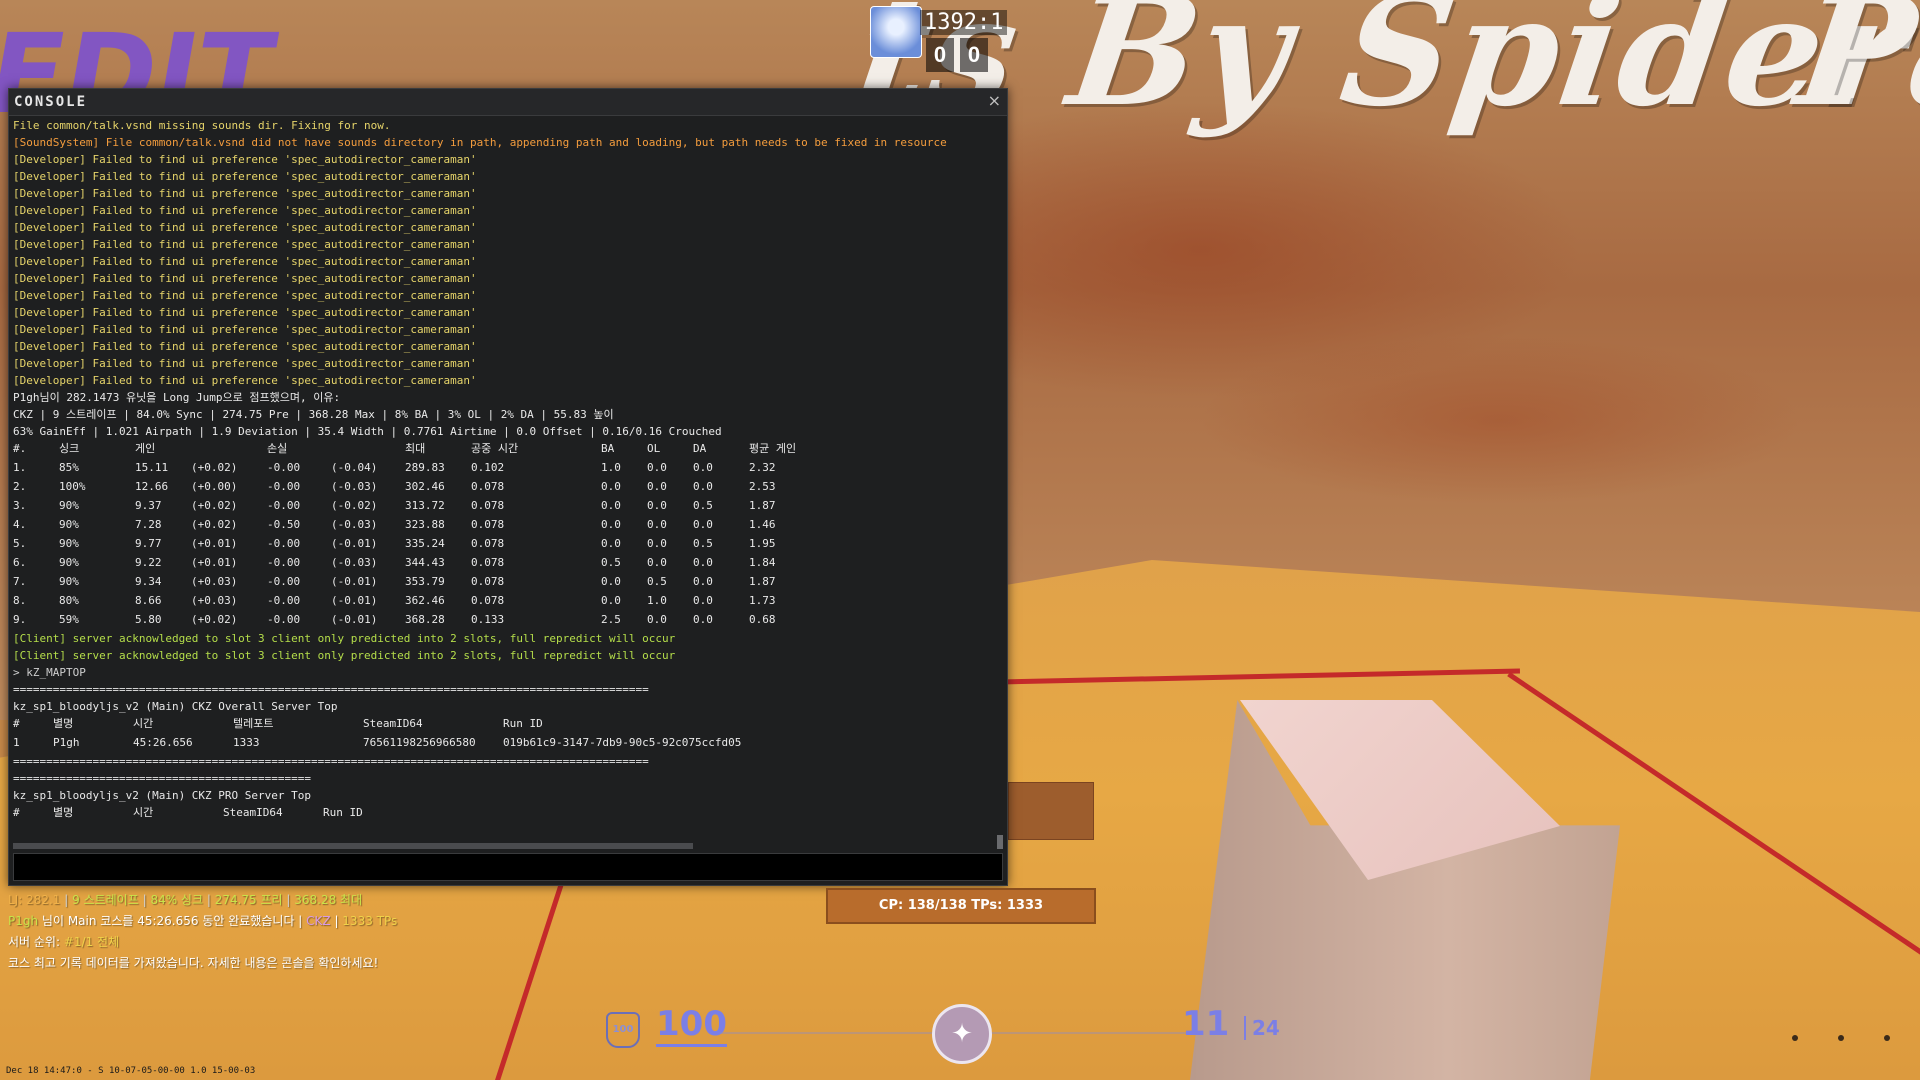 The width and height of the screenshot is (1920, 1080). Describe the element at coordinates (23, 921) in the screenshot. I see `chat-segment: P1gh` at that location.